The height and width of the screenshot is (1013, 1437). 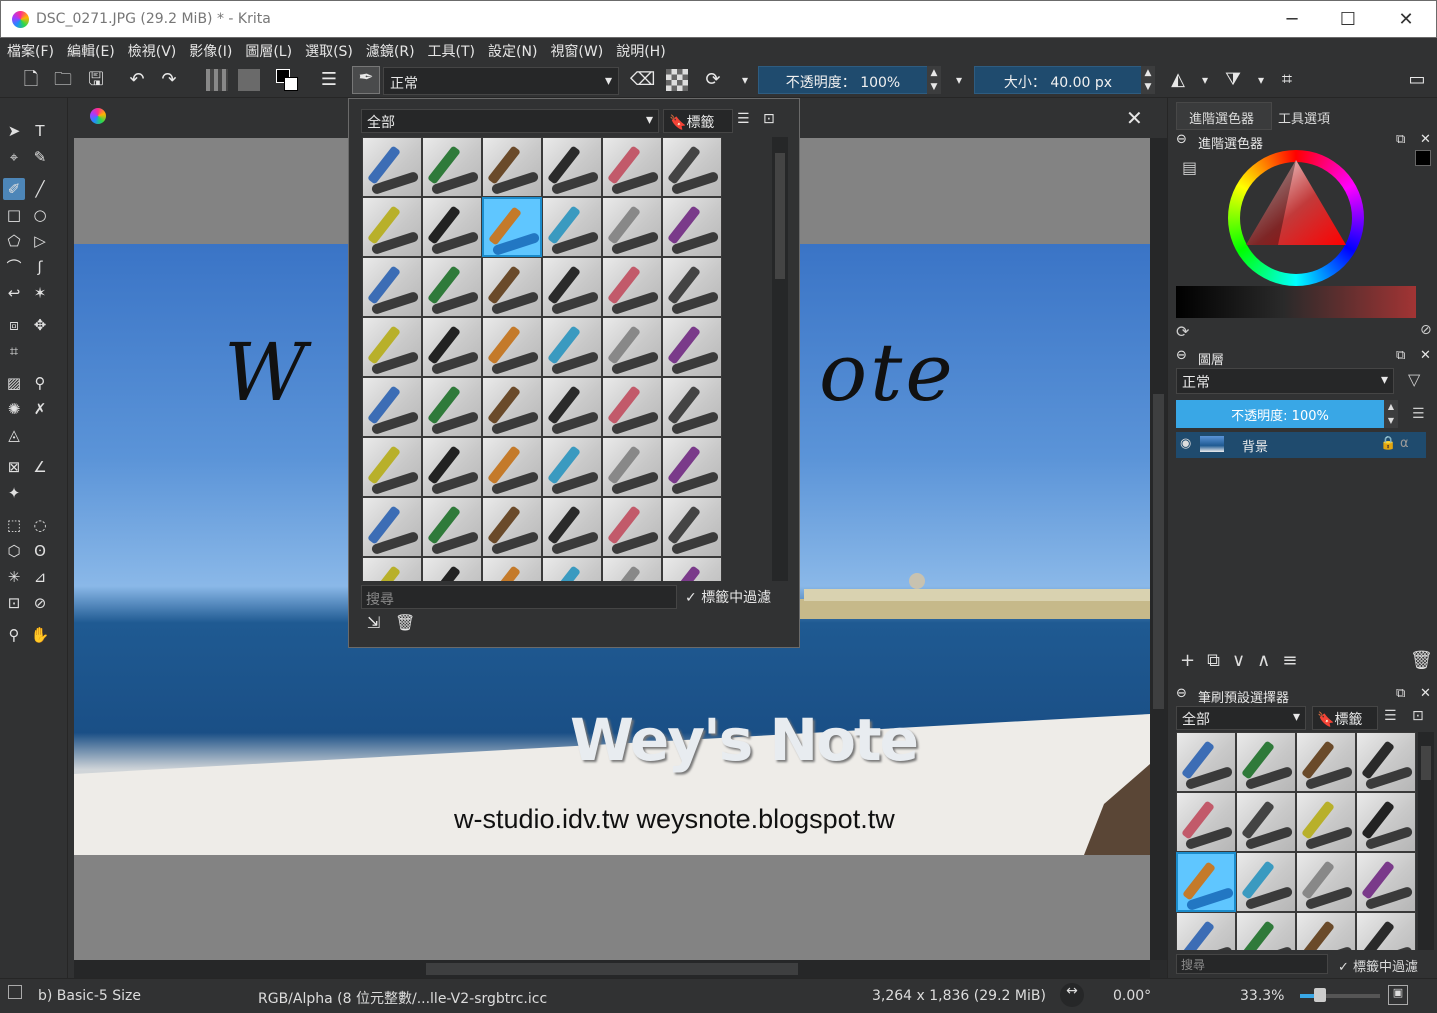 I want to click on blend-mode-select: 正常 ▾, so click(x=501, y=81).